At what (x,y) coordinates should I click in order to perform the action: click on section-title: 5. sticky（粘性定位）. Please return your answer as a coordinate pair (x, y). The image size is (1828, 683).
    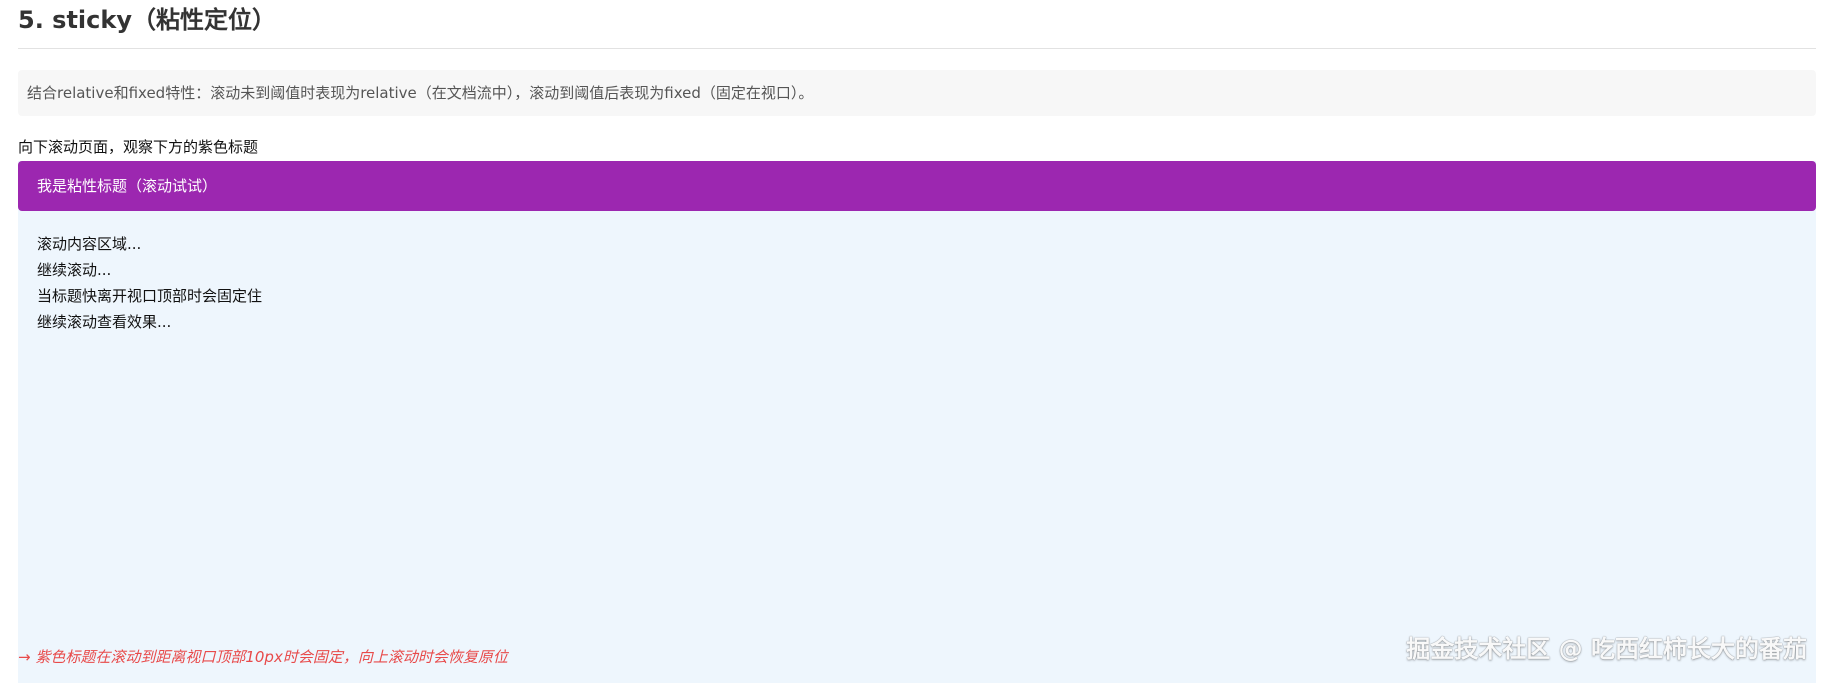
    Looking at the image, I should click on (147, 20).